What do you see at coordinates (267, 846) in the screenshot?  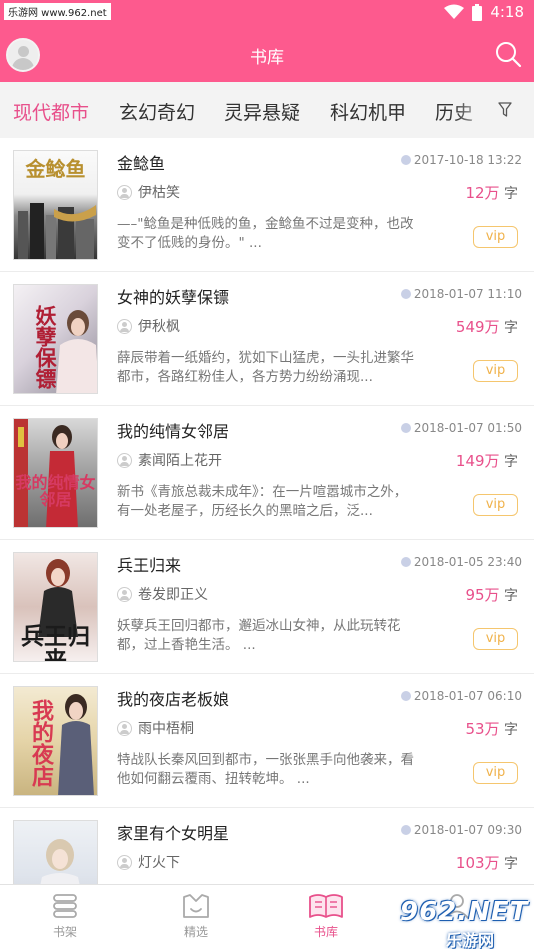 I see `book-item: 家里有个女明星 2018-01-07 09:30 灯火下 103万 字` at bounding box center [267, 846].